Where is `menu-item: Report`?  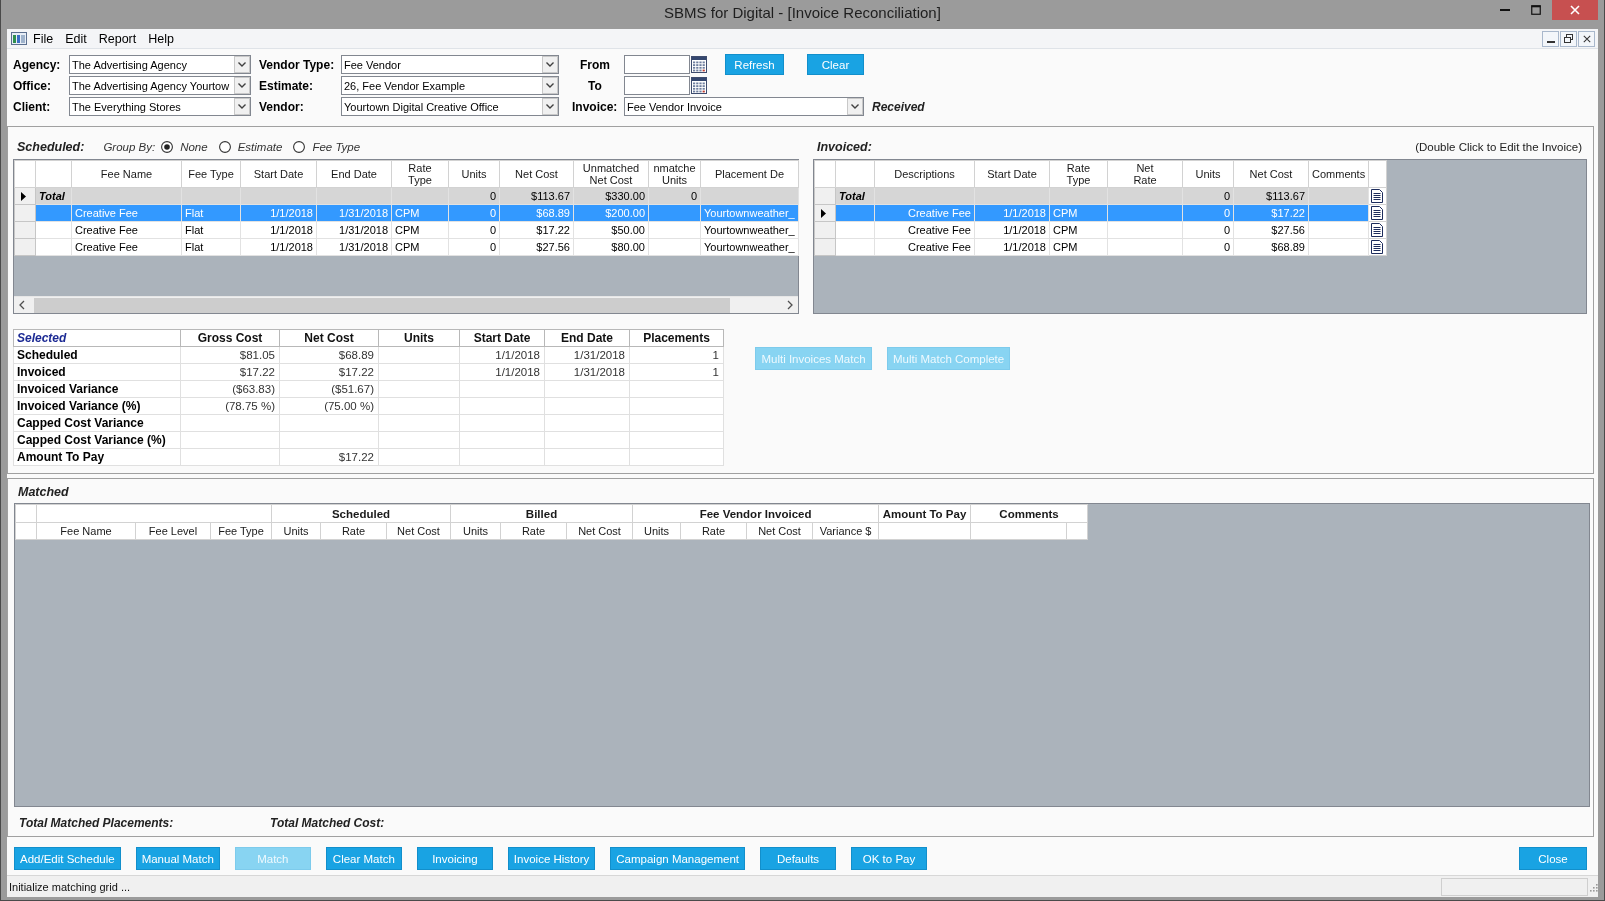
menu-item: Report is located at coordinates (117, 38).